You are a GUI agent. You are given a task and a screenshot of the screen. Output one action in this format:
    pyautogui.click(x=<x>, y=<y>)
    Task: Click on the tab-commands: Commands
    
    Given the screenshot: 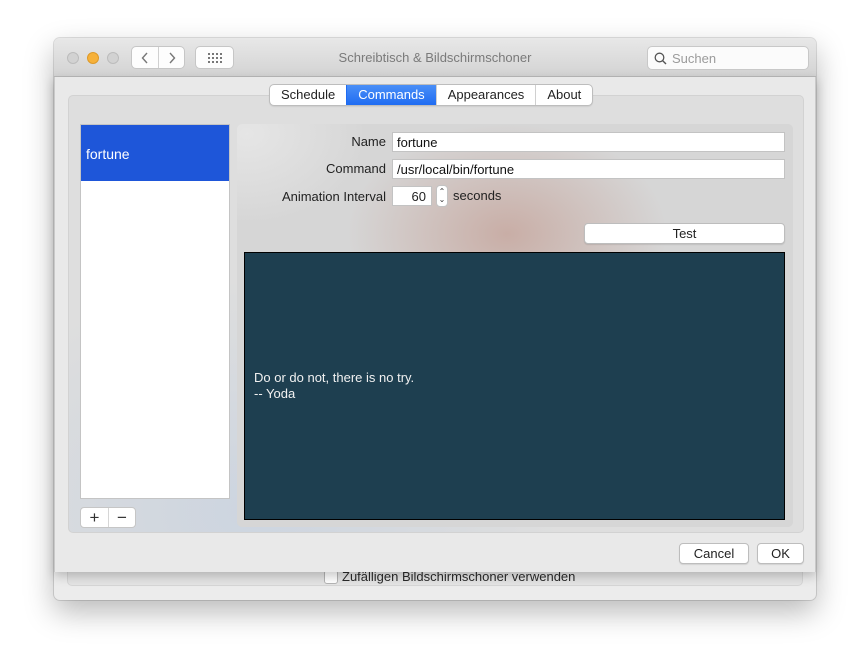 What is the action you would take?
    pyautogui.click(x=391, y=95)
    